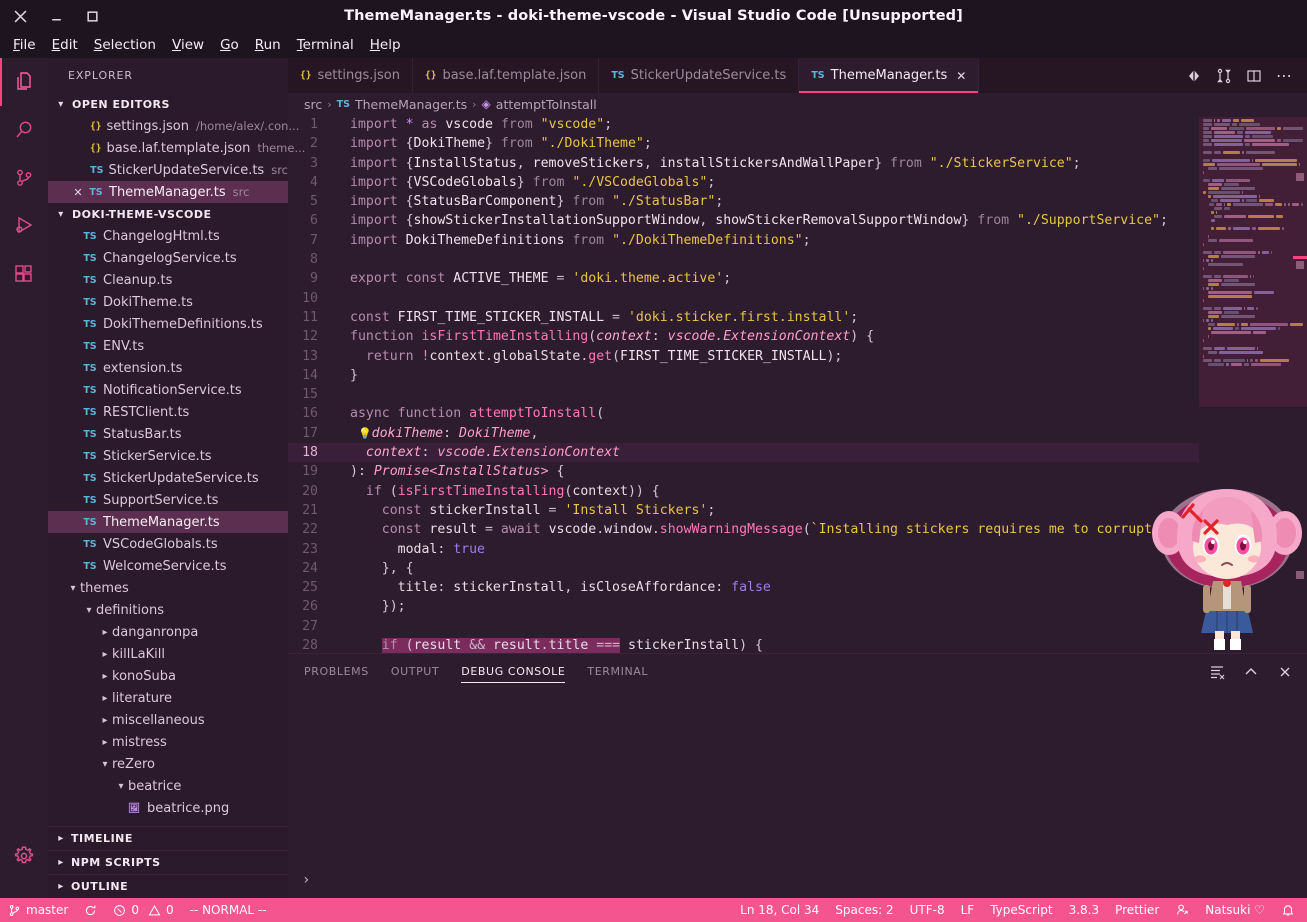 The image size is (1307, 922). What do you see at coordinates (168, 632) in the screenshot?
I see `tree-item-danganronpa: ▸ danganronpa` at bounding box center [168, 632].